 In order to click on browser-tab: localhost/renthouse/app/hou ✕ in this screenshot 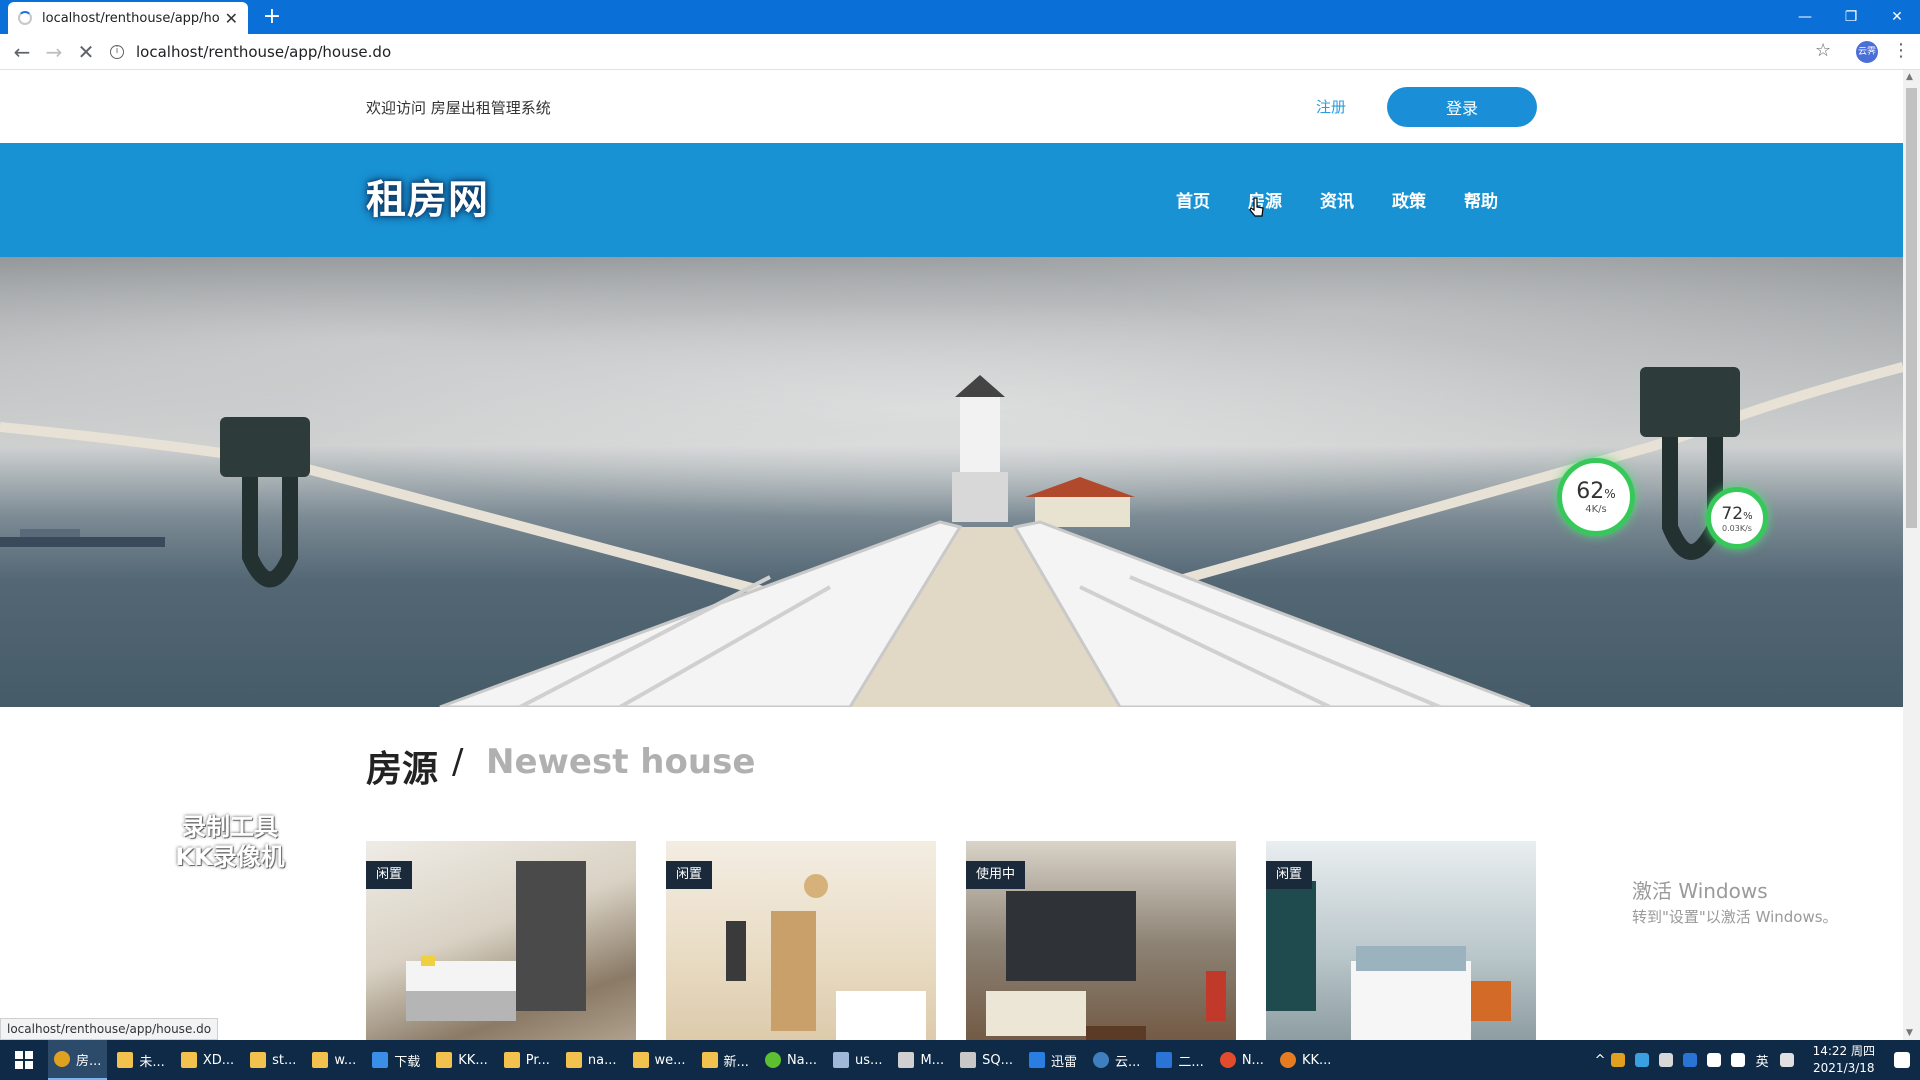, I will do `click(128, 18)`.